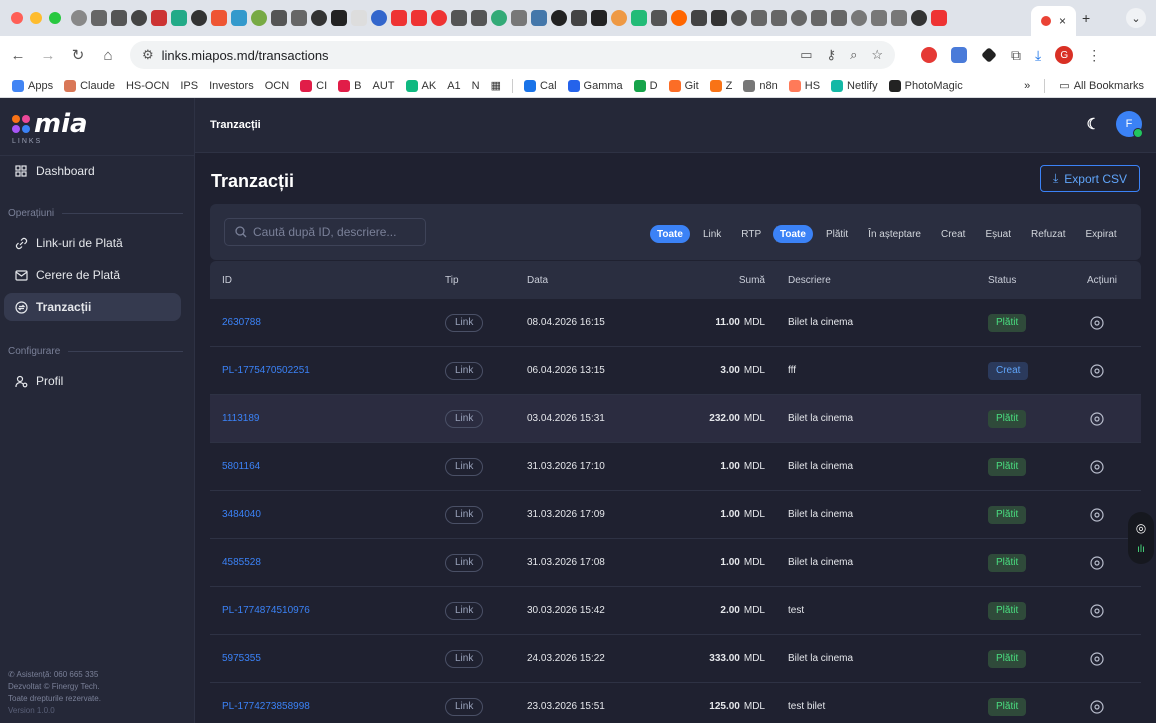 The image size is (1156, 723). What do you see at coordinates (92, 307) in the screenshot?
I see `sidebar-item-transactions: Tranzacții` at bounding box center [92, 307].